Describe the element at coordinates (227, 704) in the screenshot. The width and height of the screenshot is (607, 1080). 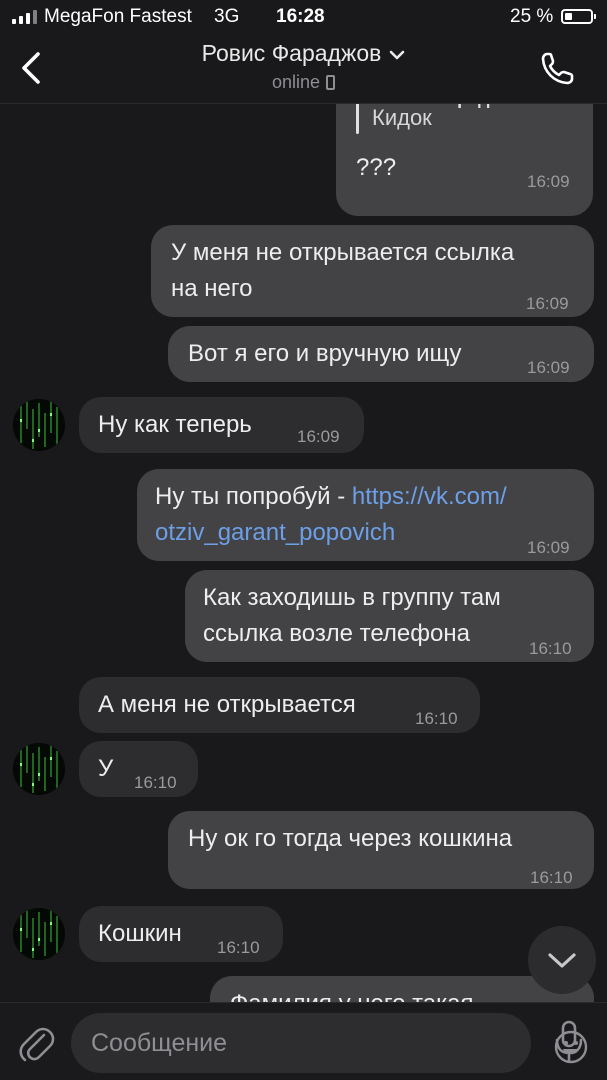
I see `message-text: А меня не открывается` at that location.